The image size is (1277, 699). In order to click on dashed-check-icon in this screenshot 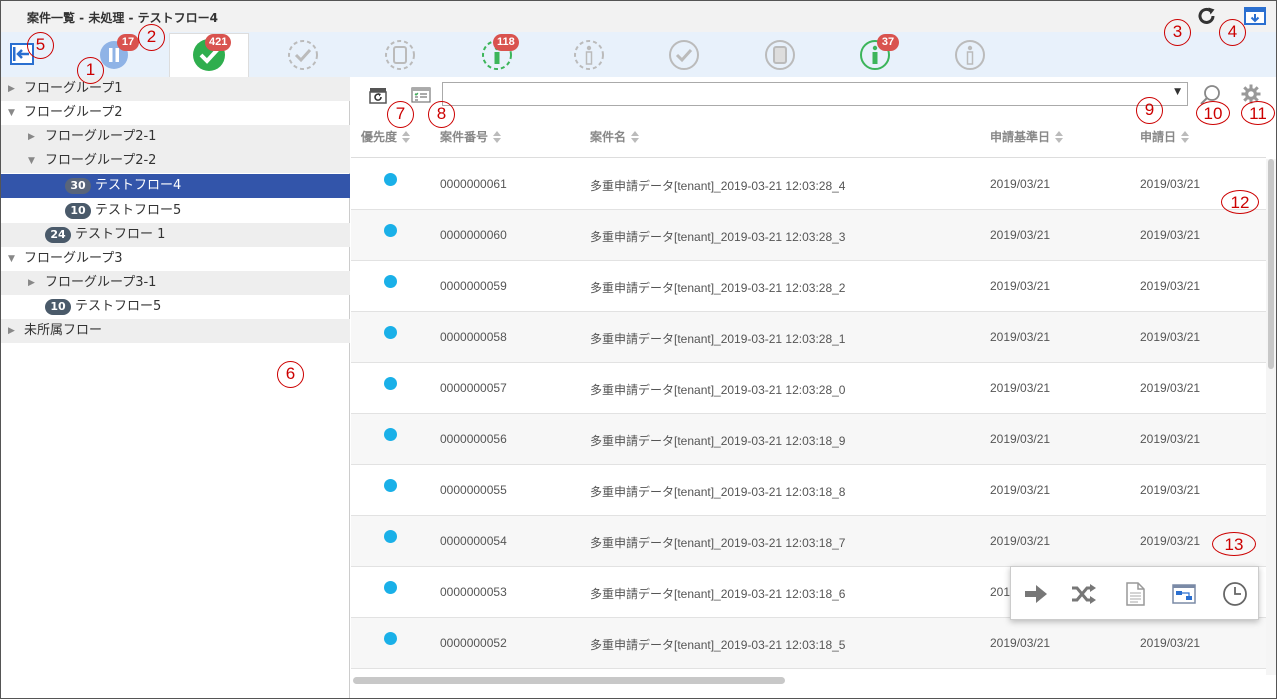, I will do `click(303, 55)`.